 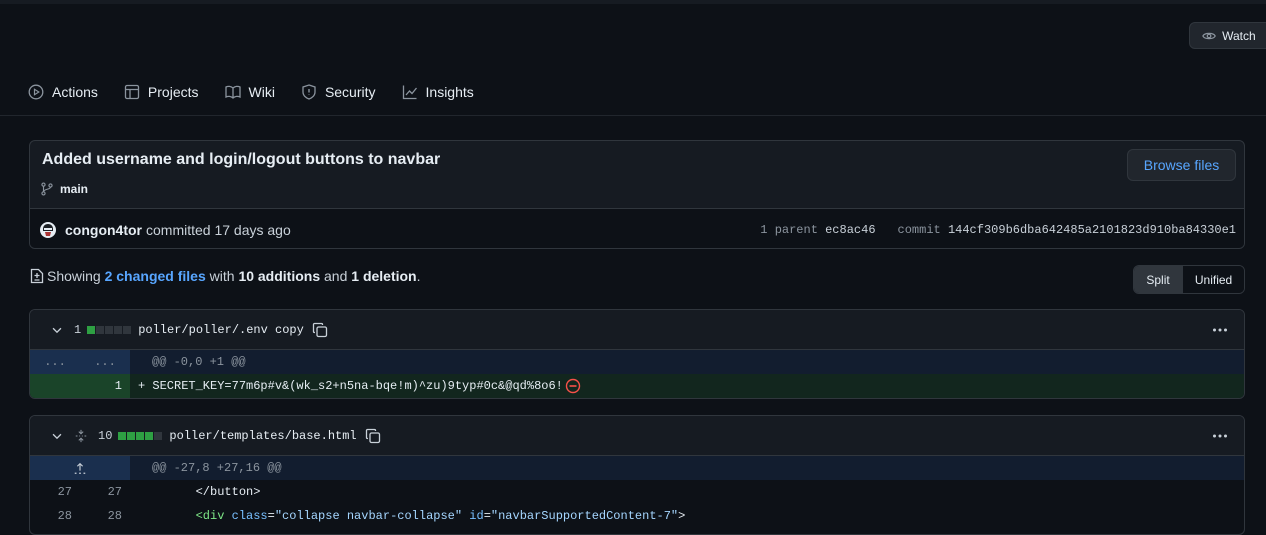 What do you see at coordinates (850, 230) in the screenshot?
I see `parent-sha: ec8ac46` at bounding box center [850, 230].